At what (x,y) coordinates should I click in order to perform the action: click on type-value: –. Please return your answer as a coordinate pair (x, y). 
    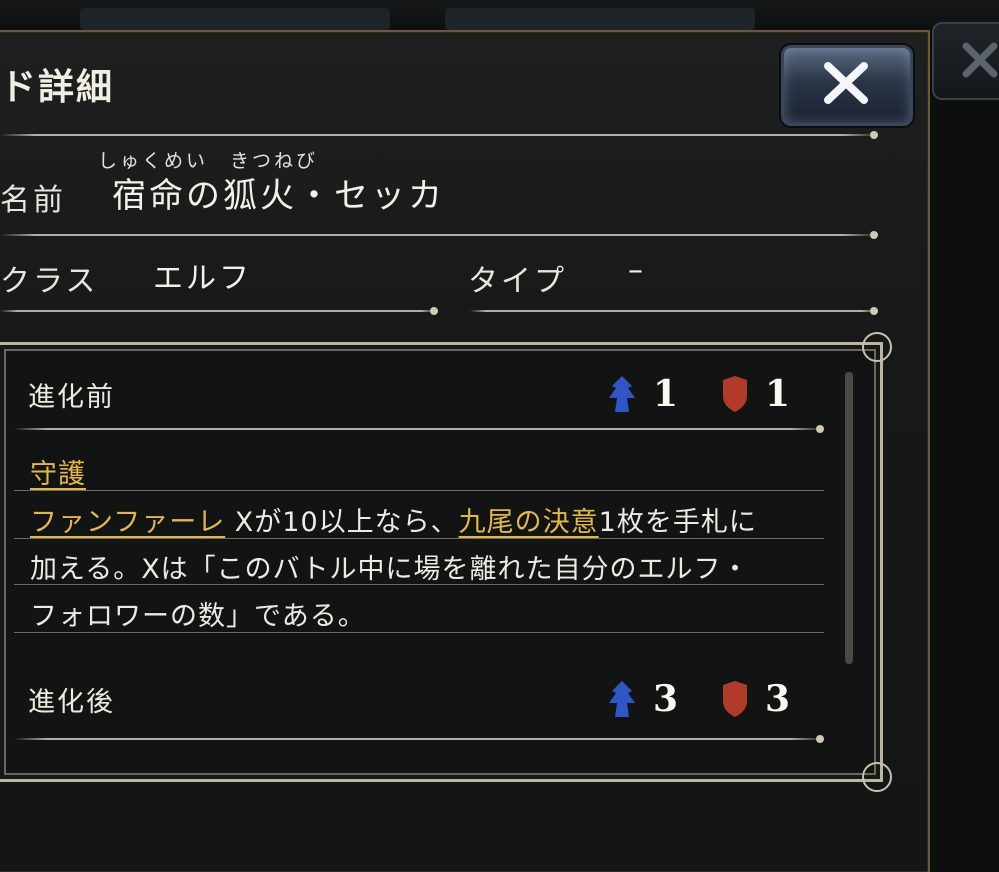
    Looking at the image, I should click on (637, 270).